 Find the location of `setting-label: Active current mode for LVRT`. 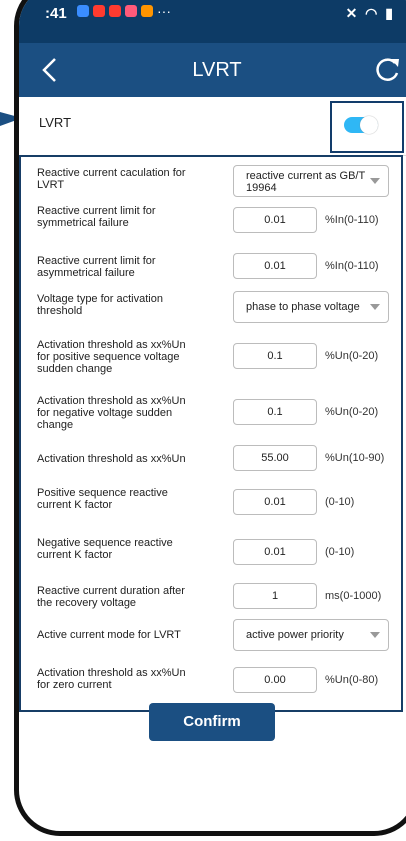

setting-label: Active current mode for LVRT is located at coordinates (109, 635).